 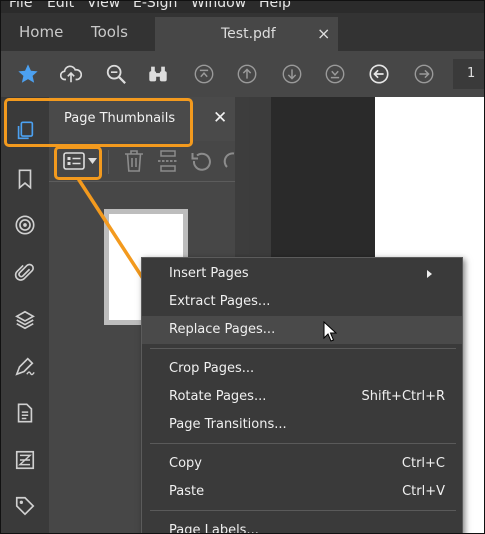 I want to click on menu-help: Help, so click(x=275, y=5).